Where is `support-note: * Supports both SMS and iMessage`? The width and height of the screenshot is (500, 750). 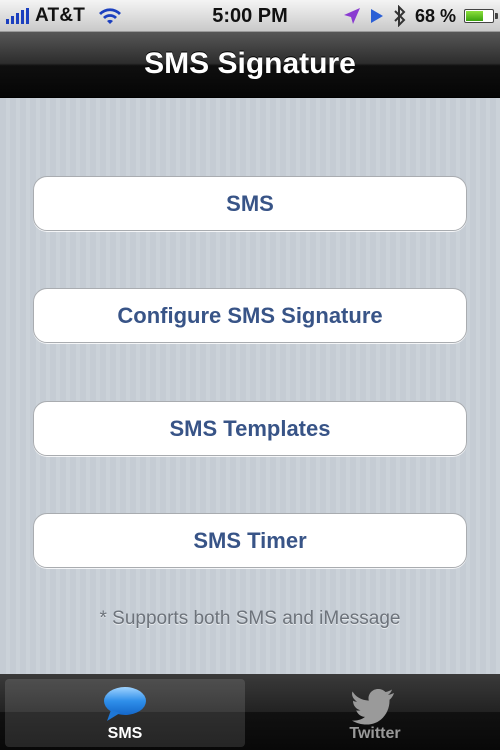 support-note: * Supports both SMS and iMessage is located at coordinates (250, 618).